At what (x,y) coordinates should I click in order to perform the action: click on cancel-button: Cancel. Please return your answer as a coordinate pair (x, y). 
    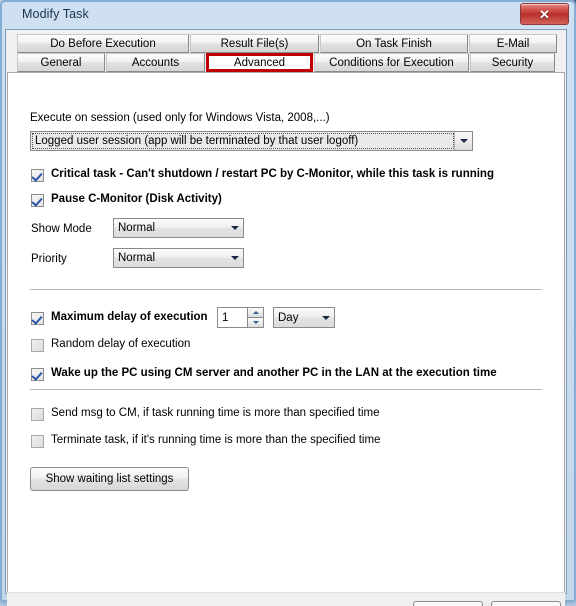
    Looking at the image, I should click on (526, 603).